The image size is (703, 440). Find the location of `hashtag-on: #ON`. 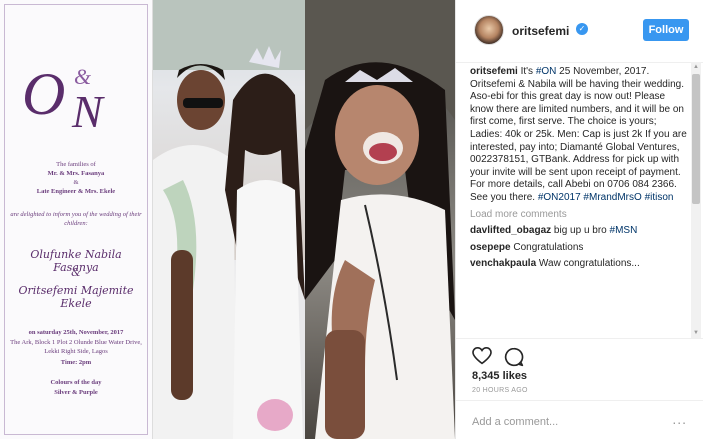

hashtag-on: #ON is located at coordinates (546, 71).